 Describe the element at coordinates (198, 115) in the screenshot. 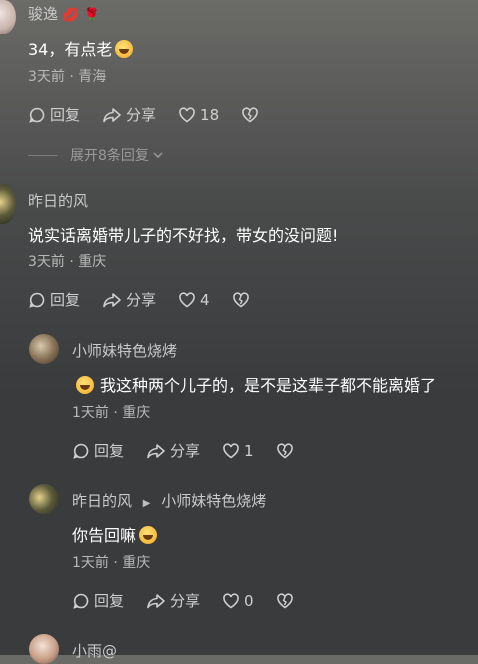

I see `like-button: 18` at that location.